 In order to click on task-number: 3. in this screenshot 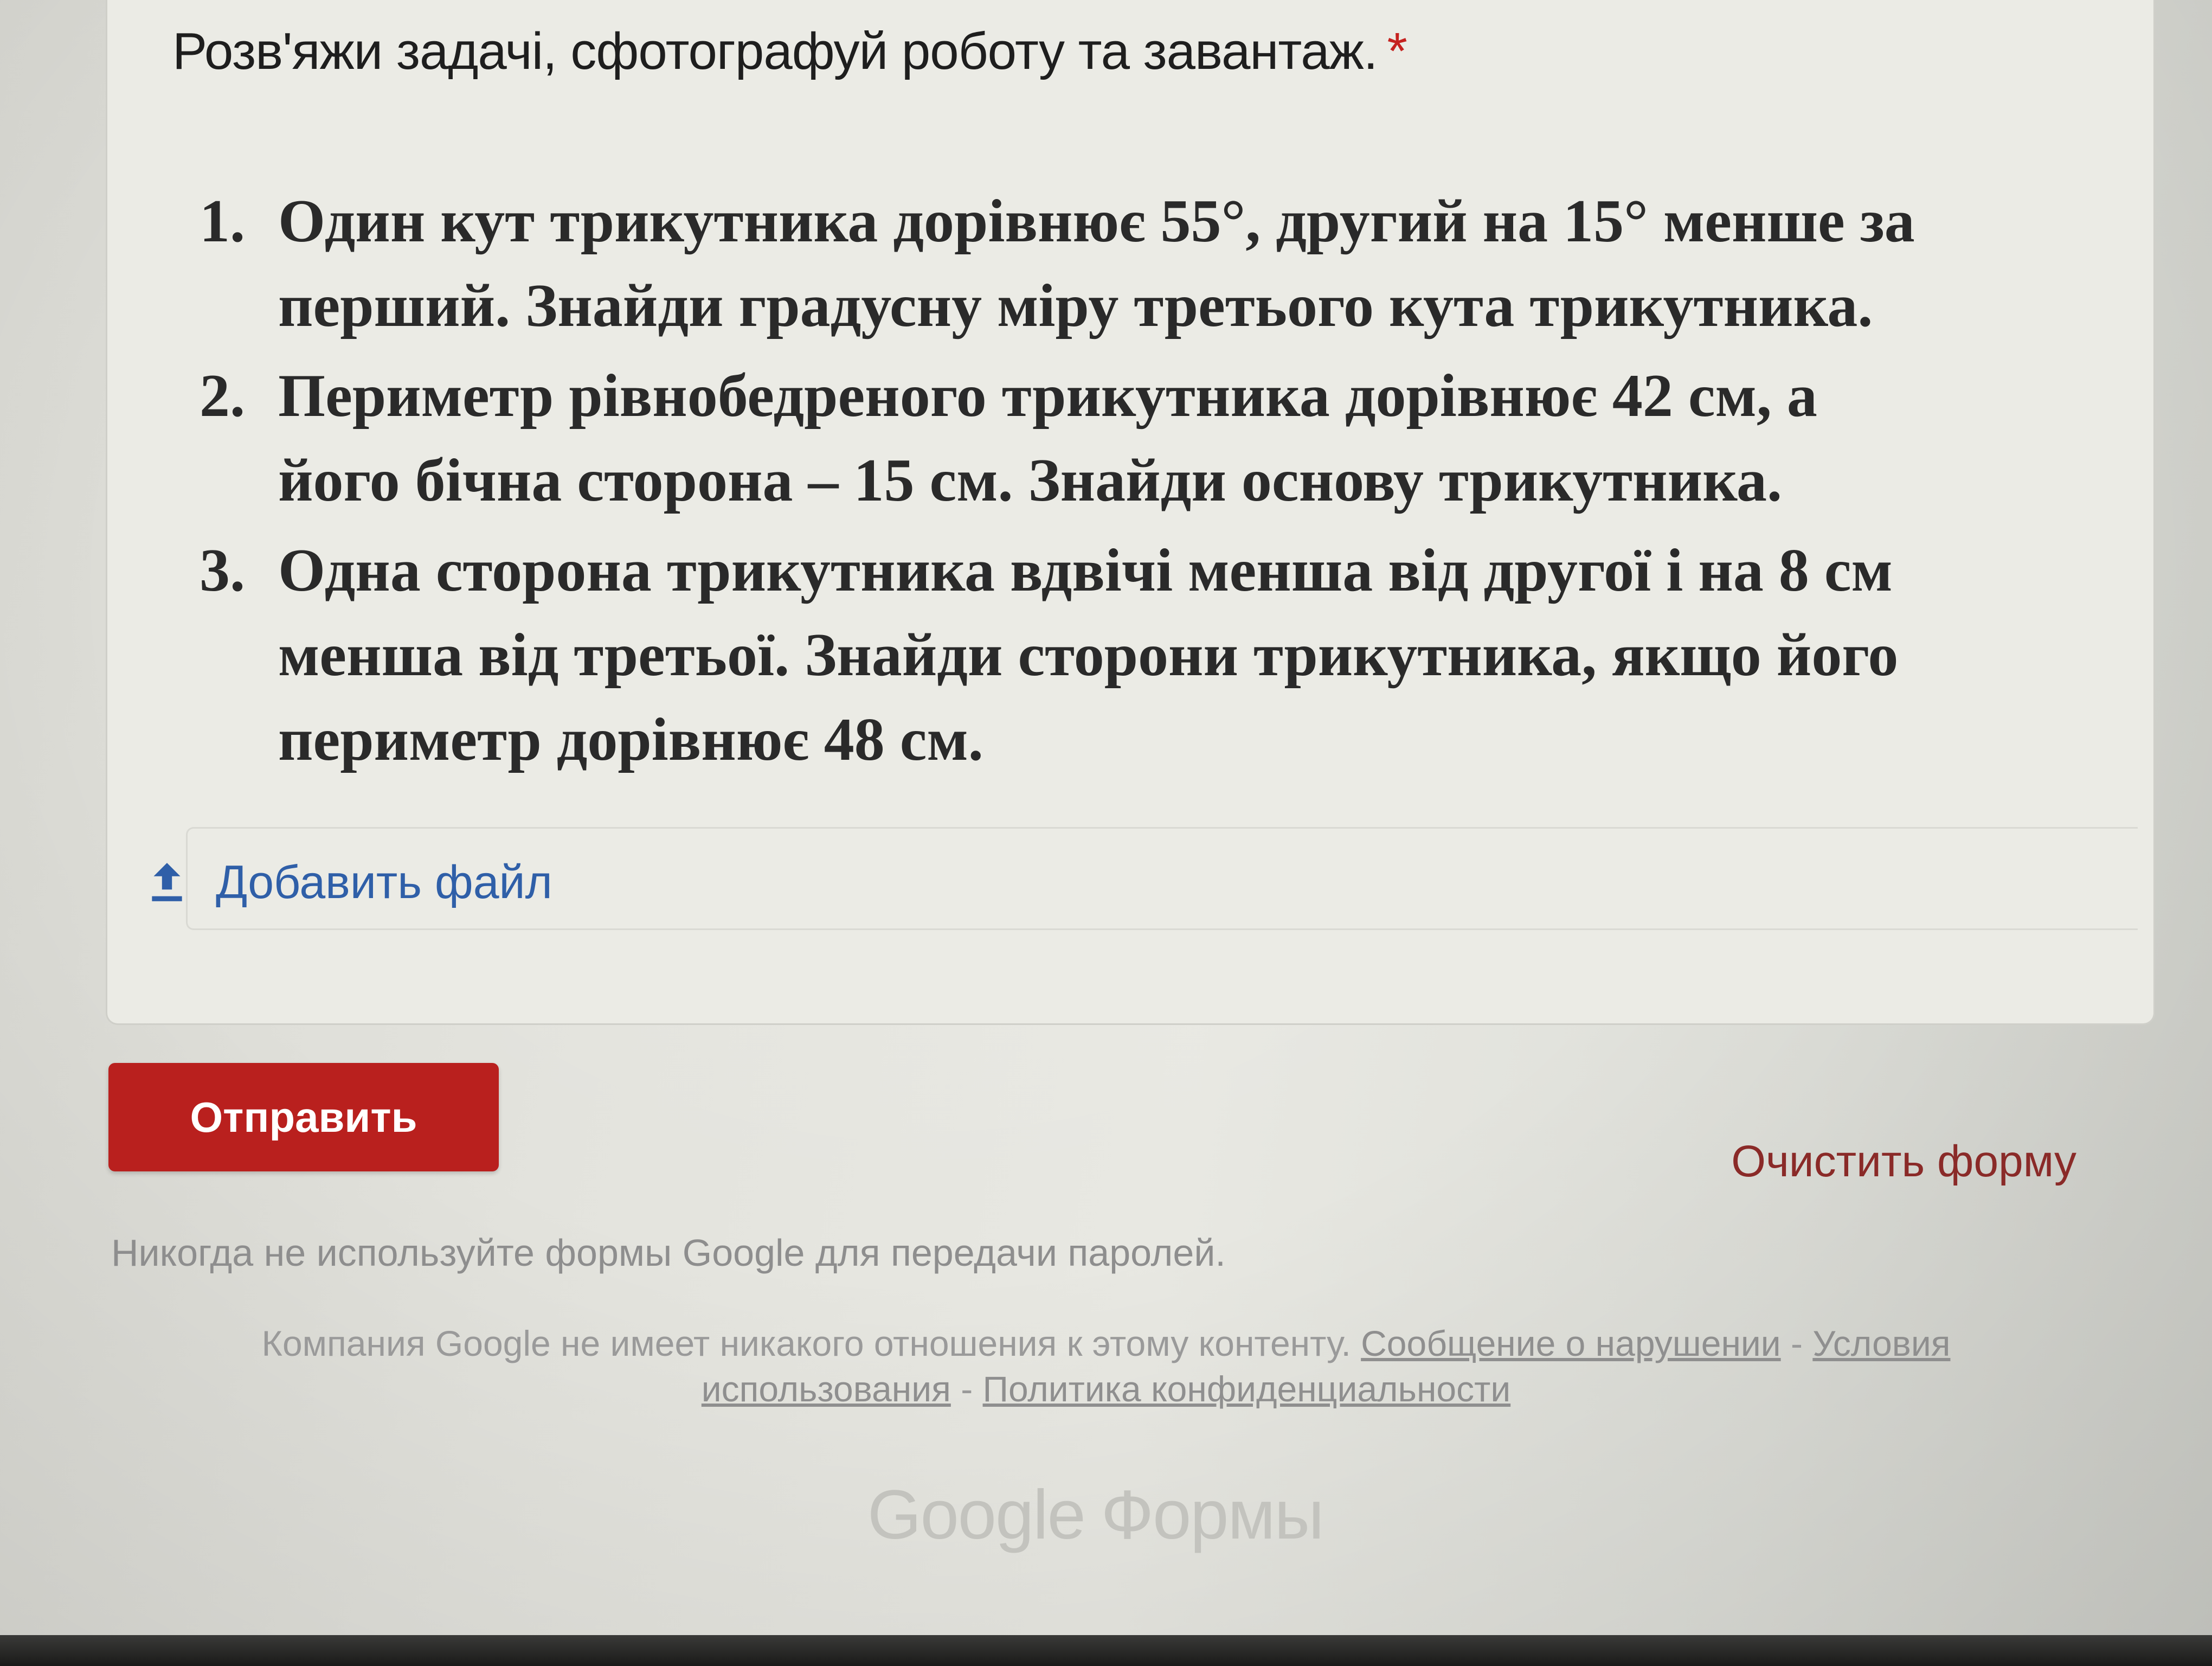, I will do `click(222, 570)`.